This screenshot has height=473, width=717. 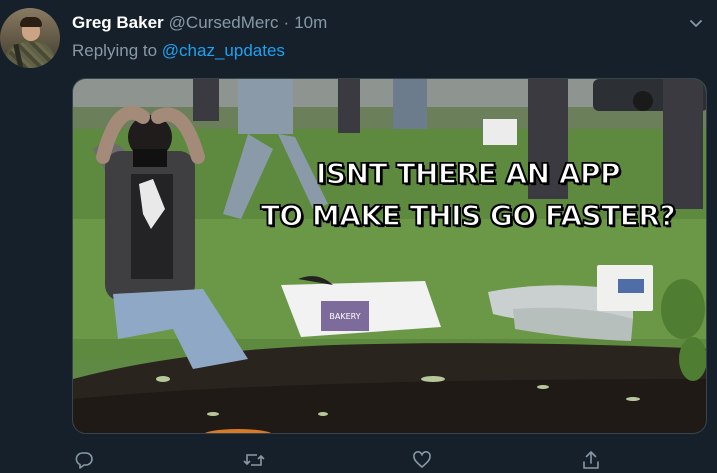 I want to click on meme-caption-line1: ISNT THERE AN APP, so click(x=468, y=173).